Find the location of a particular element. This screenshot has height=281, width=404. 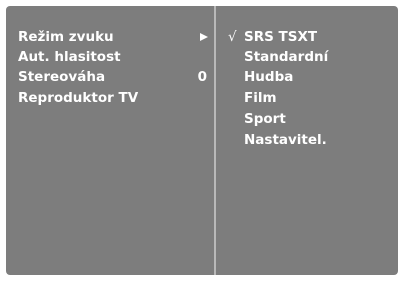

menu-item-tv-speaker: Reproduktor TV is located at coordinates (113, 98).